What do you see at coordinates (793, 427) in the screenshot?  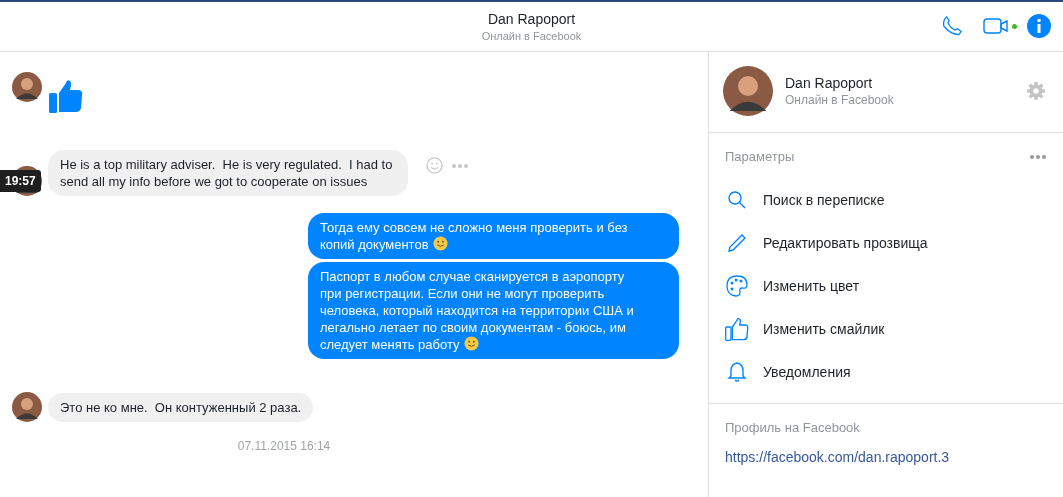 I see `section-title: Профиль на Facebook` at bounding box center [793, 427].